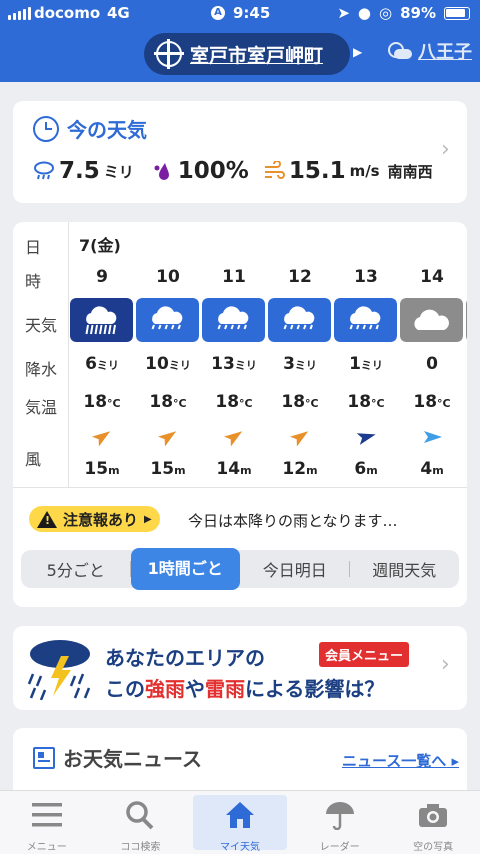 The width and height of the screenshot is (480, 854). Describe the element at coordinates (101, 320) in the screenshot. I see `heavy-rain-icon` at that location.